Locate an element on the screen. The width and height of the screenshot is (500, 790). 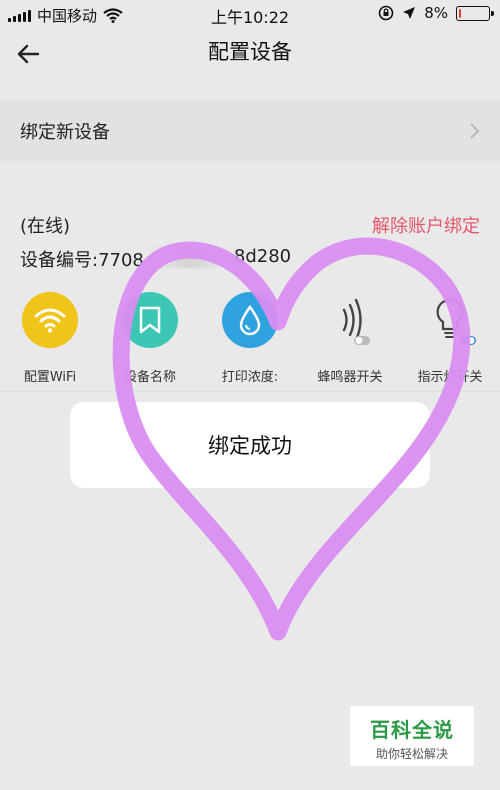
toast-message: 绑定成功 is located at coordinates (250, 446).